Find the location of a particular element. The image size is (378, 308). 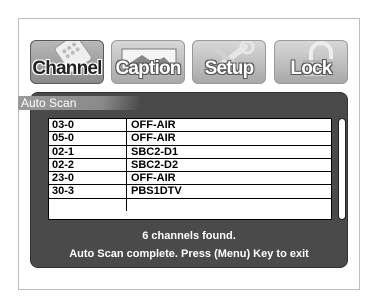

channel-row: 02-2 SBC2-D2 is located at coordinates (190, 165).